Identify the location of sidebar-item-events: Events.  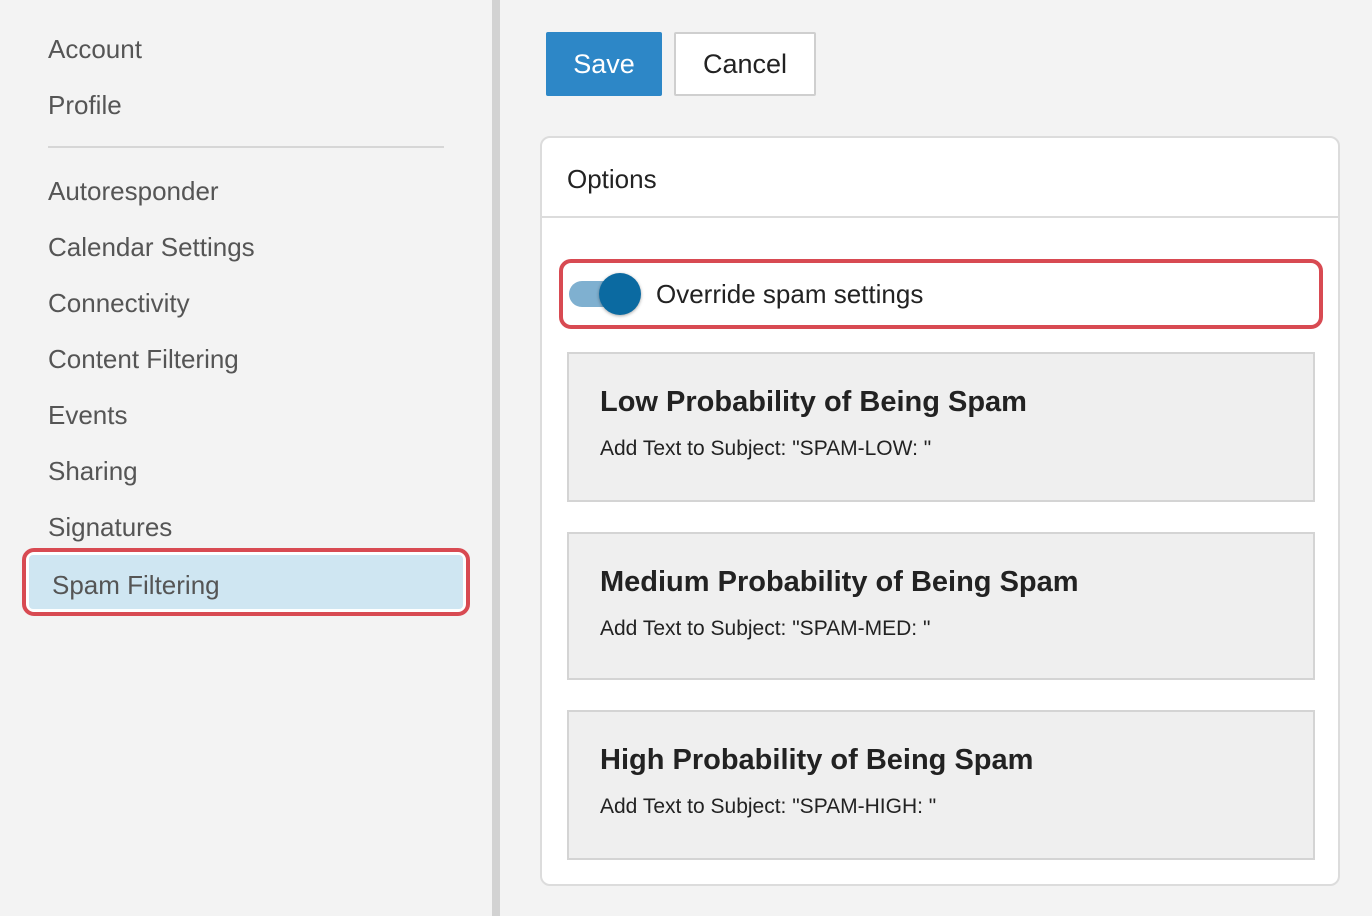
(88, 415).